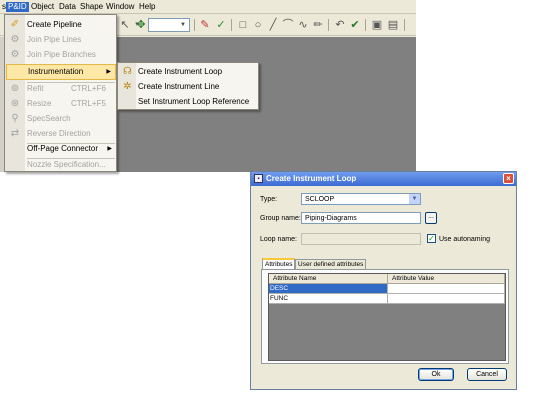 This screenshot has height=408, width=539. I want to click on checkmark-icon: ✔, so click(355, 25).